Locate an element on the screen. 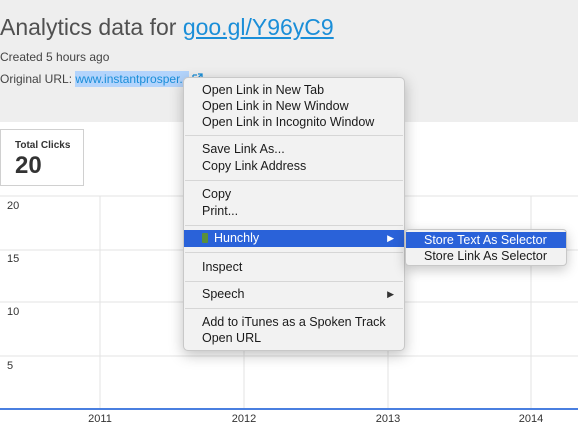  menu-open-new-window: Open Link in New Window is located at coordinates (294, 106).